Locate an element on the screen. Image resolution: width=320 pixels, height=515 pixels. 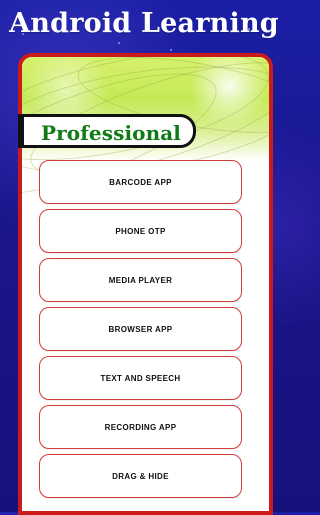
app-title: Android Learning is located at coordinates (144, 23).